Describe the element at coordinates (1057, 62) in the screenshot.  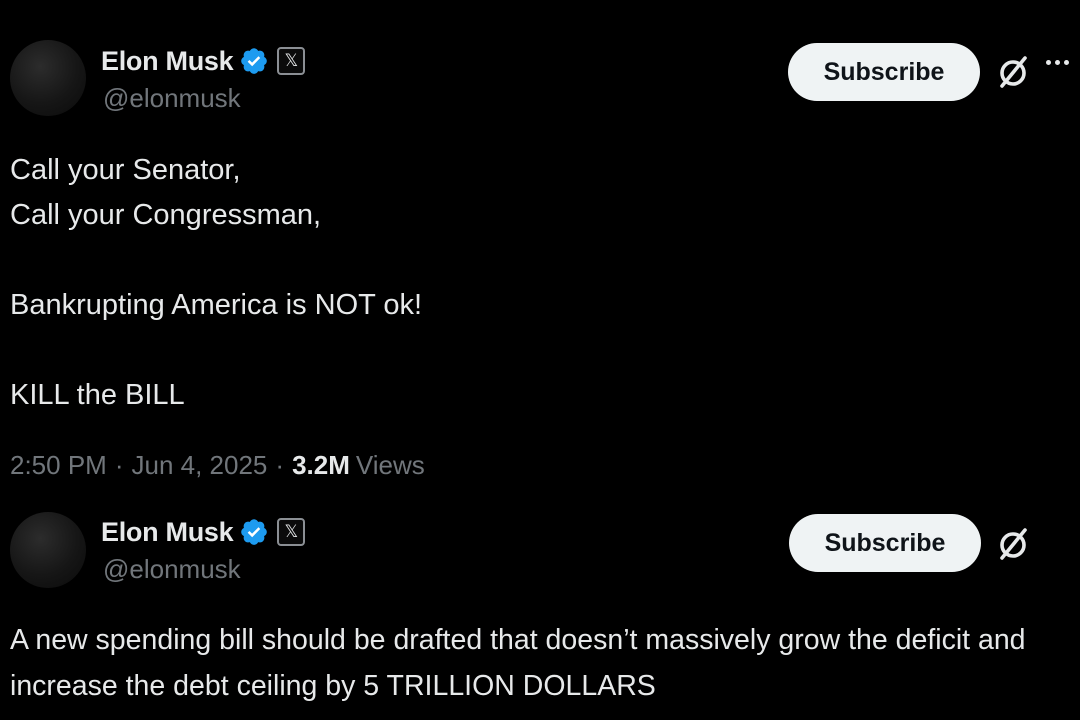
I see `more-options-icon` at that location.